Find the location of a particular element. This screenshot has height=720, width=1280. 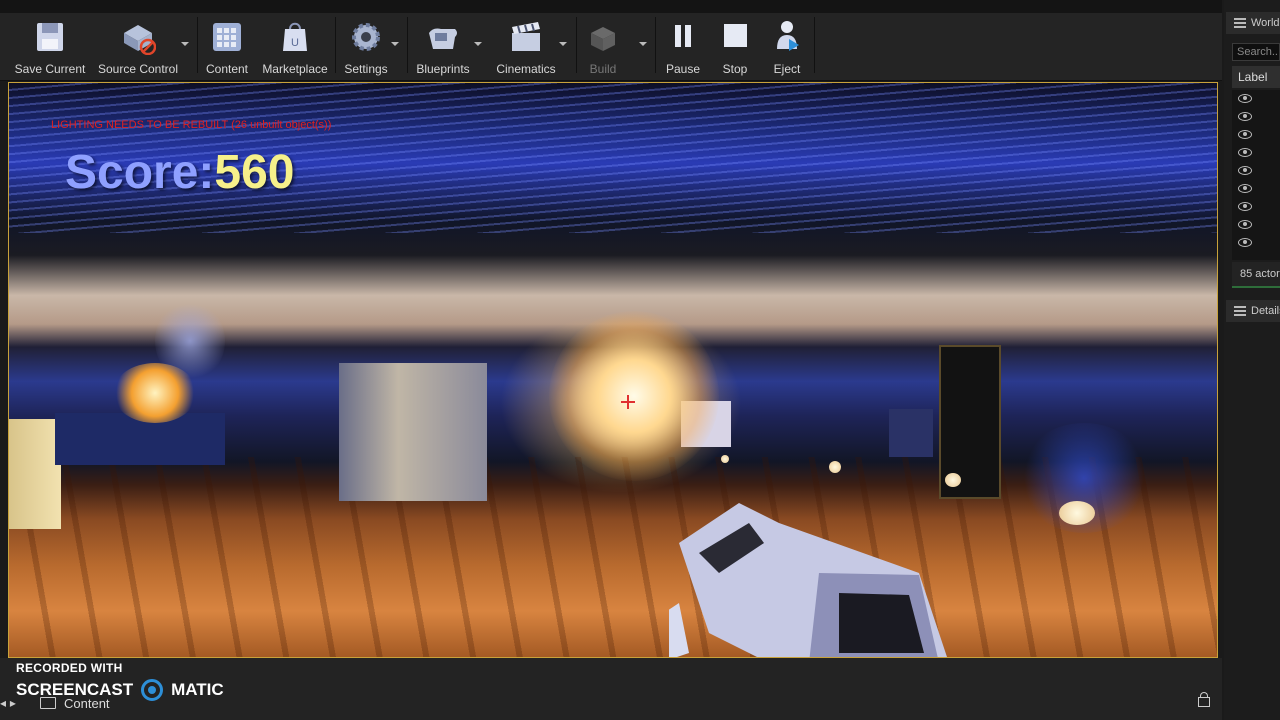

cinematics-button: Cinematics is located at coordinates (526, 45).